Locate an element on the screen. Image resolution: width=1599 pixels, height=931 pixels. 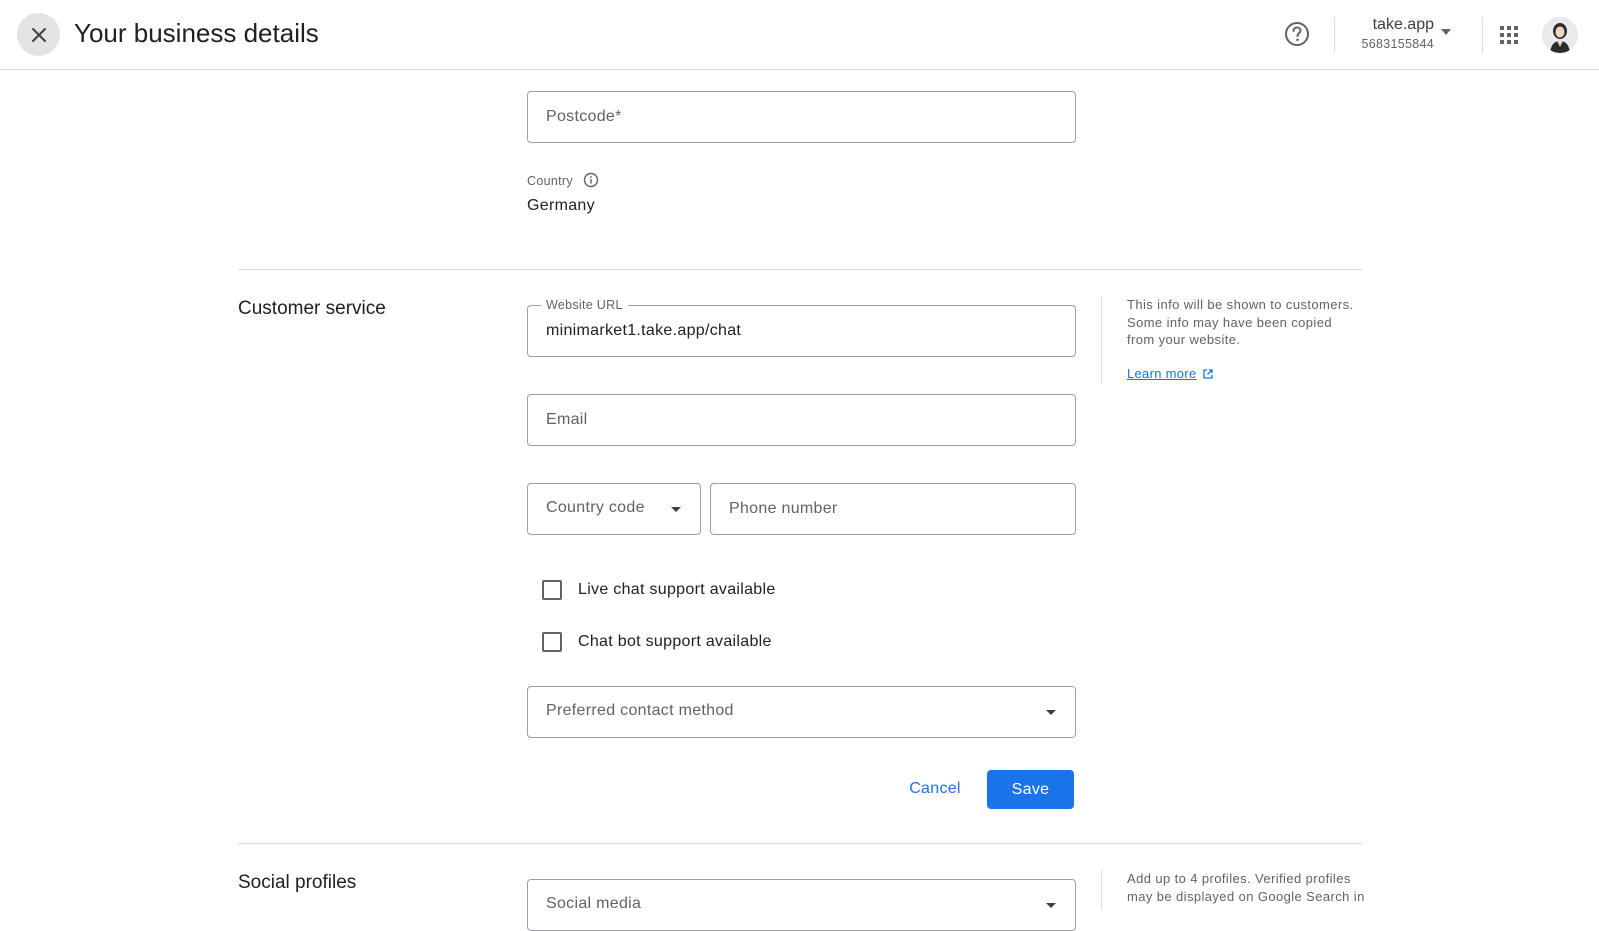
website-url-input is located at coordinates (801, 331).